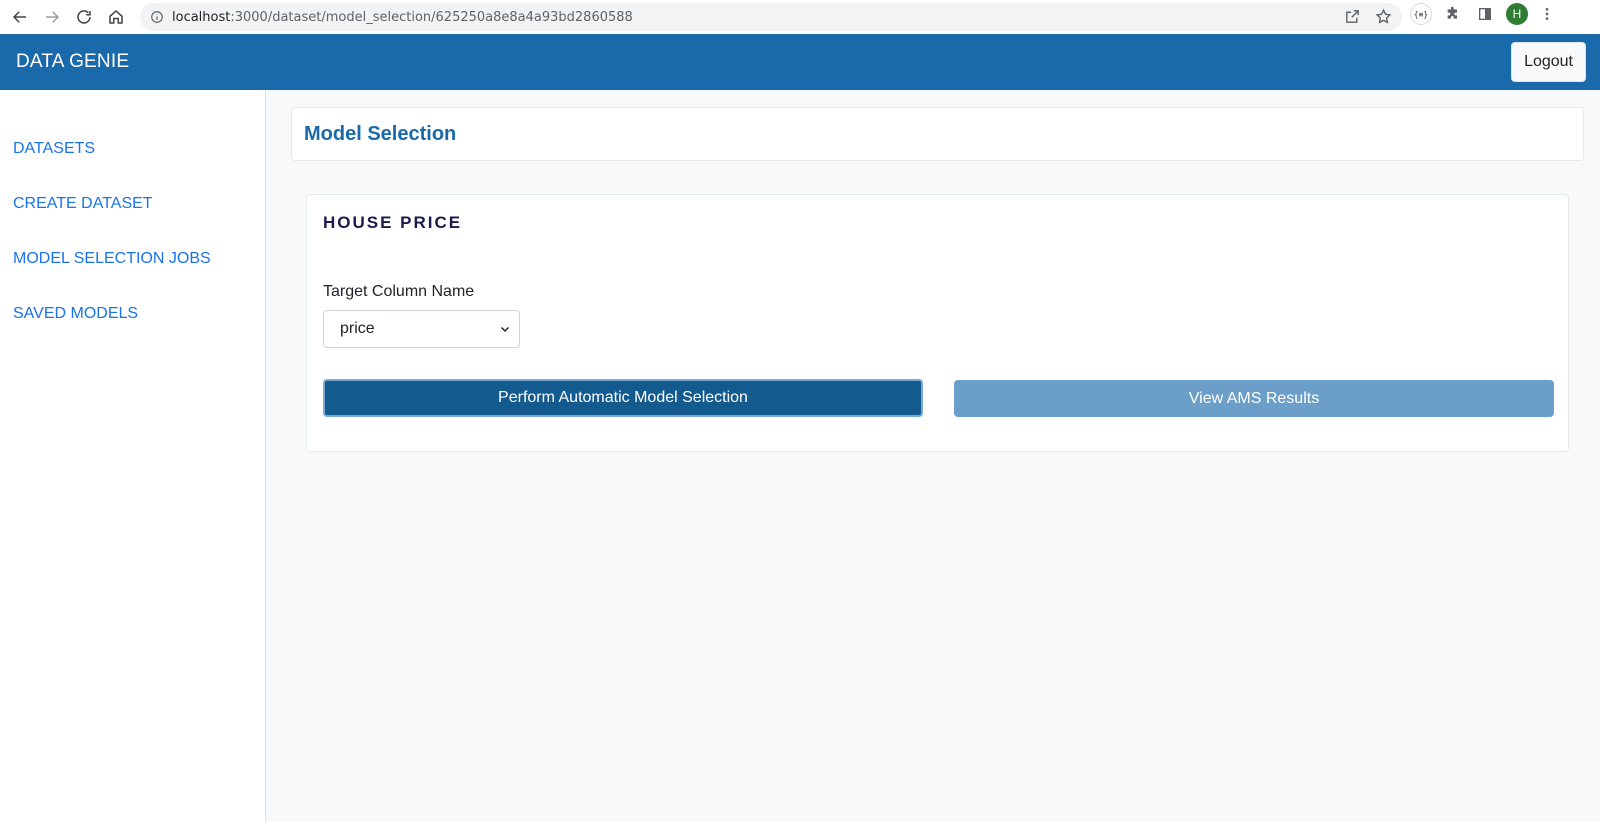  I want to click on share-icon, so click(1352, 16).